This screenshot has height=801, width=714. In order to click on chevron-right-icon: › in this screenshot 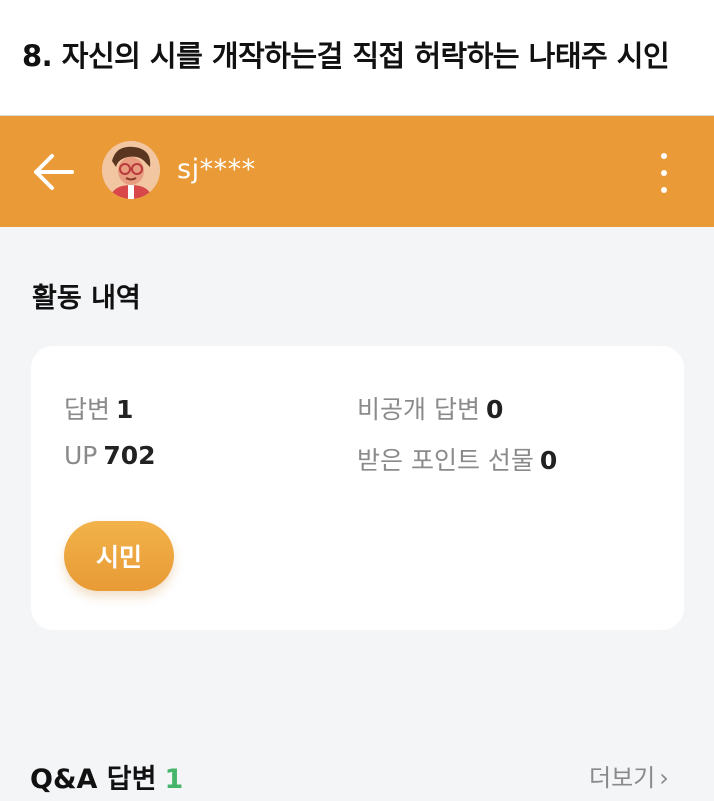, I will do `click(664, 778)`.